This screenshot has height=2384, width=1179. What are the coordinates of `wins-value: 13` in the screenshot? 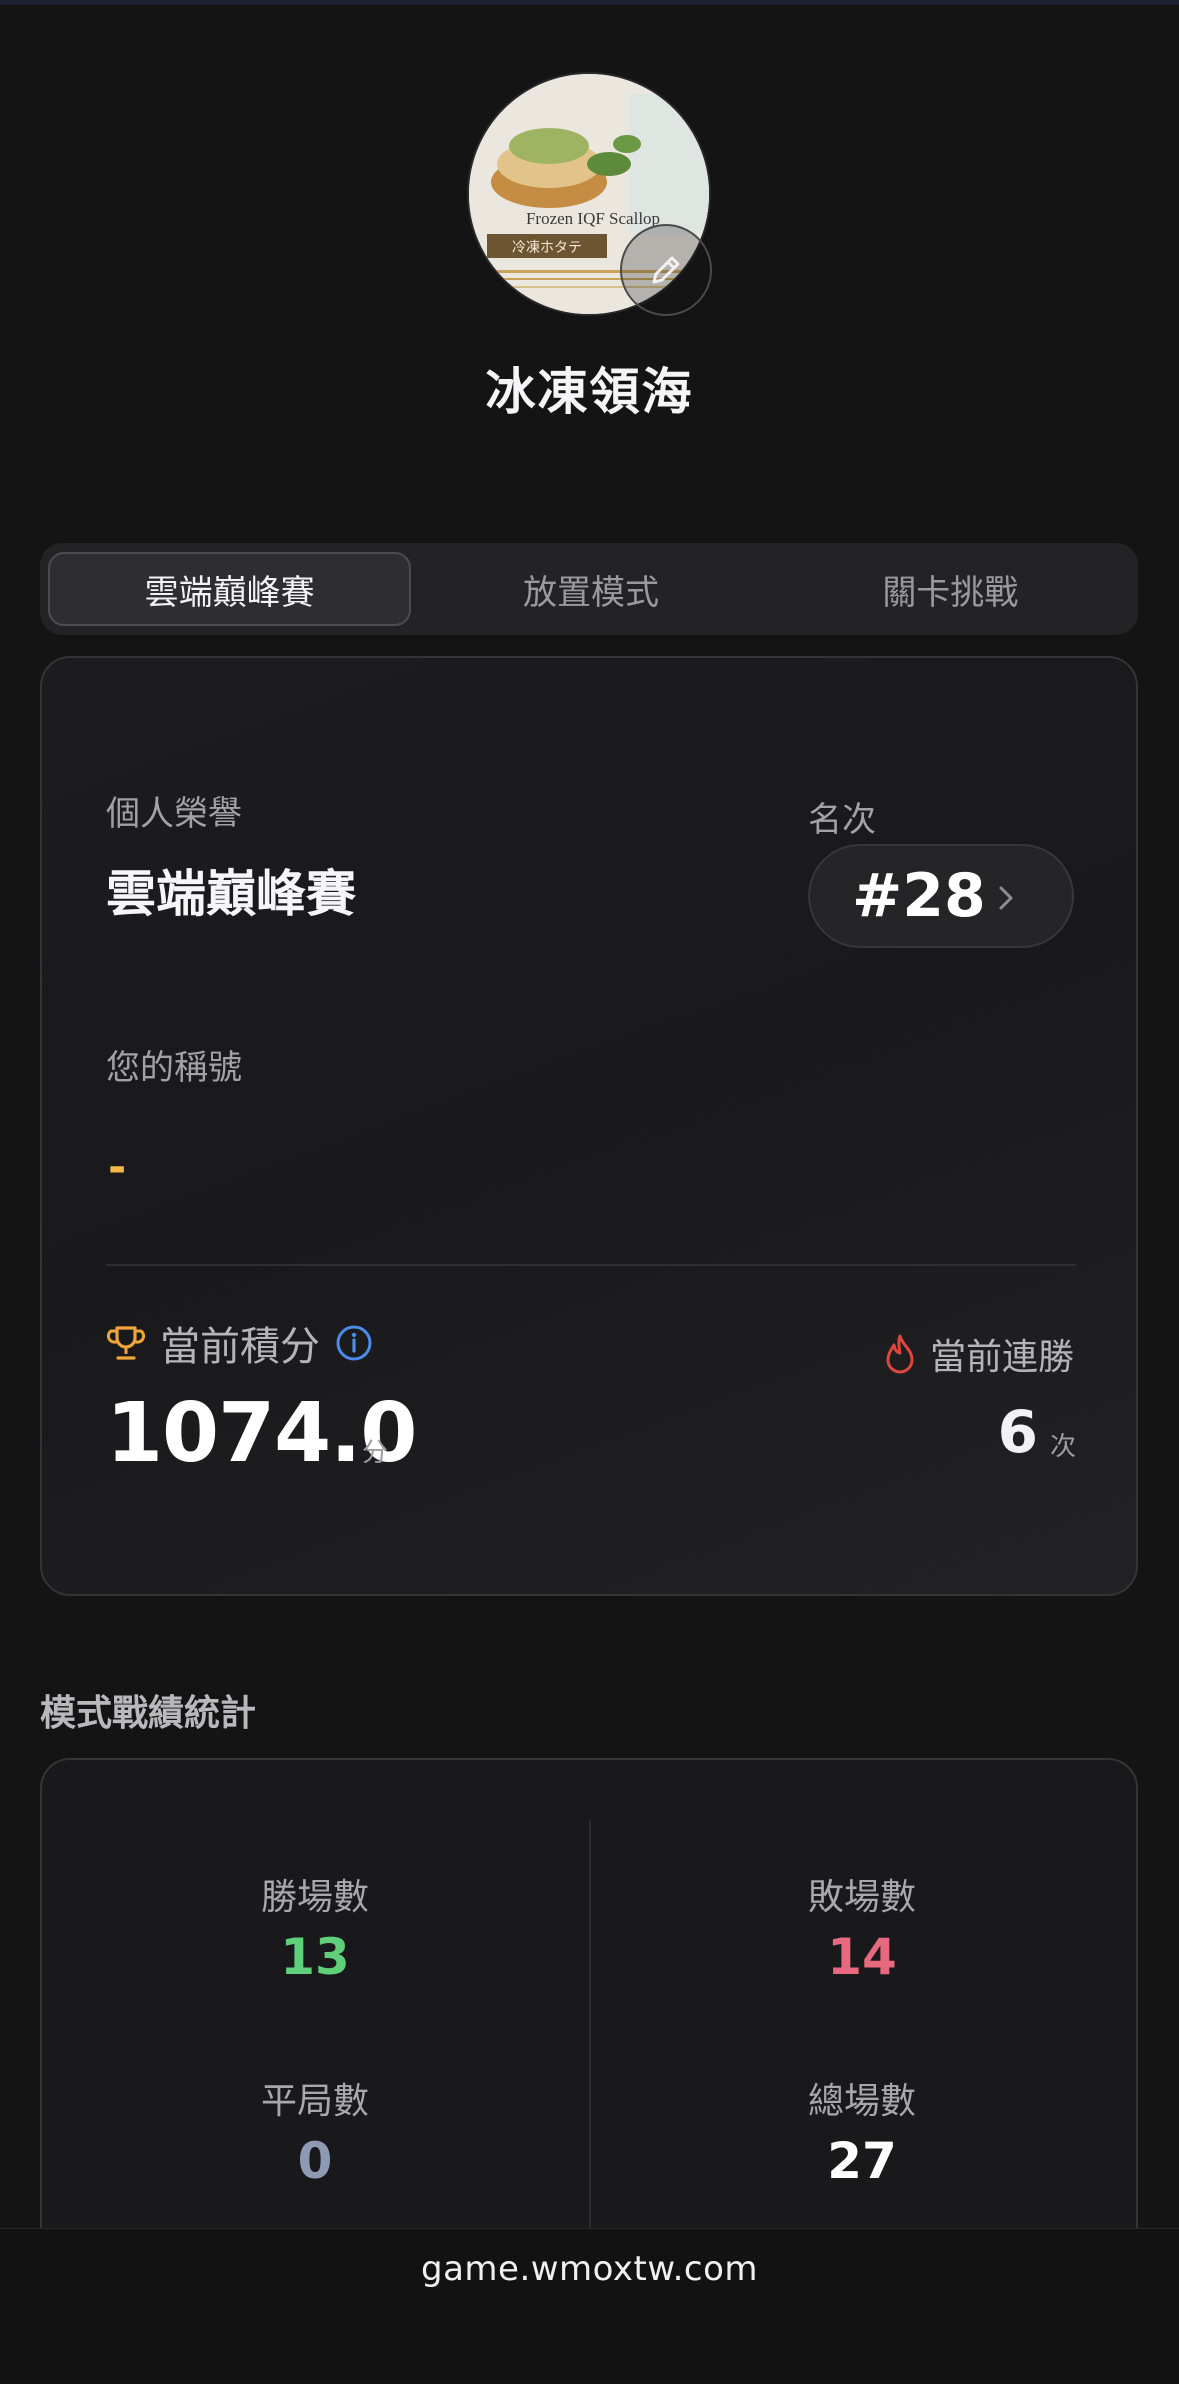 It's located at (315, 1957).